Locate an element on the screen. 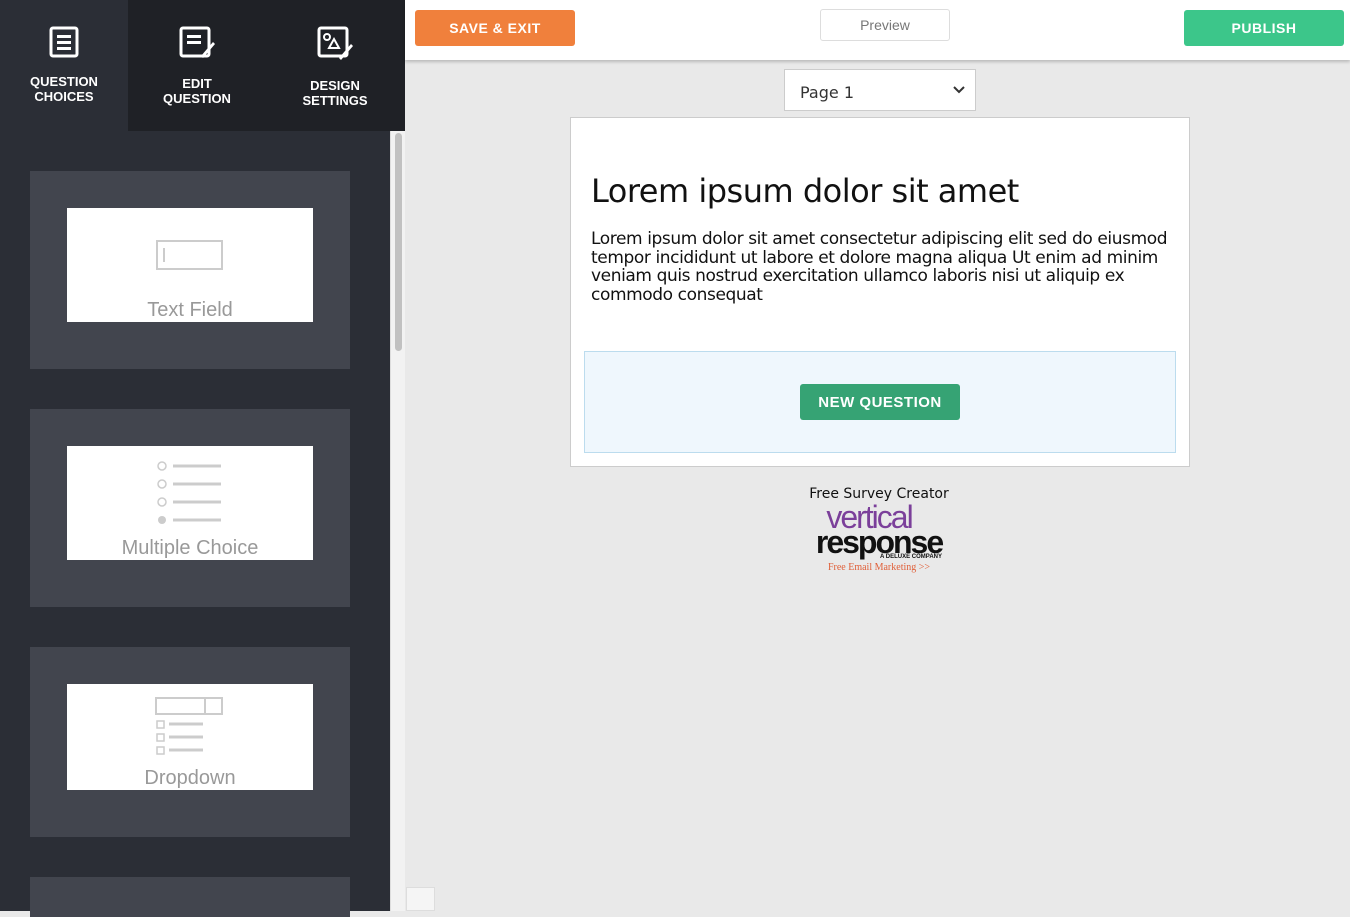 The height and width of the screenshot is (917, 1350). preview-button: Preview is located at coordinates (885, 25).